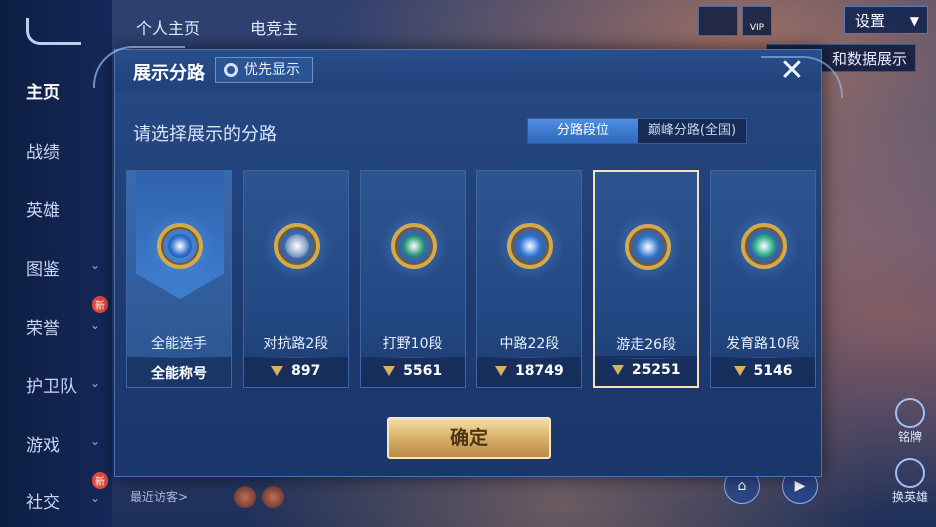  Describe the element at coordinates (43, 208) in the screenshot. I see `nav-item-heroes: 英雄` at that location.